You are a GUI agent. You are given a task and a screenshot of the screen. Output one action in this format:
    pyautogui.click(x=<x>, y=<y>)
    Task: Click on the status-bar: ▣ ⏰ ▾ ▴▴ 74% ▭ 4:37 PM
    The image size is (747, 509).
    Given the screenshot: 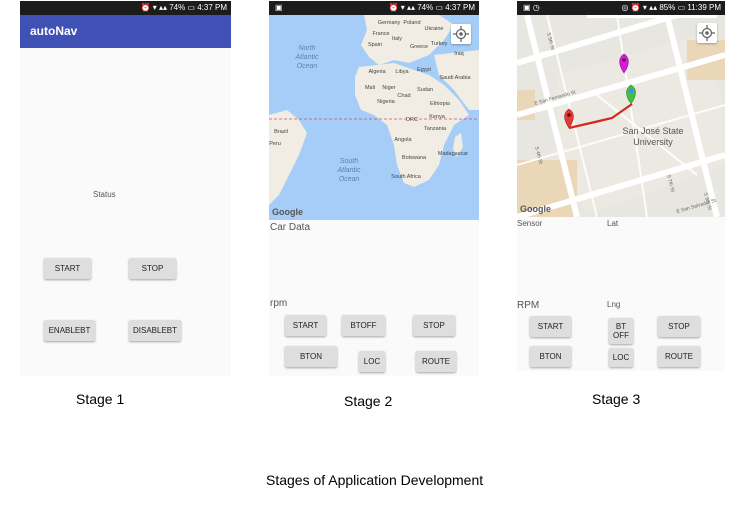 What is the action you would take?
    pyautogui.click(x=374, y=8)
    